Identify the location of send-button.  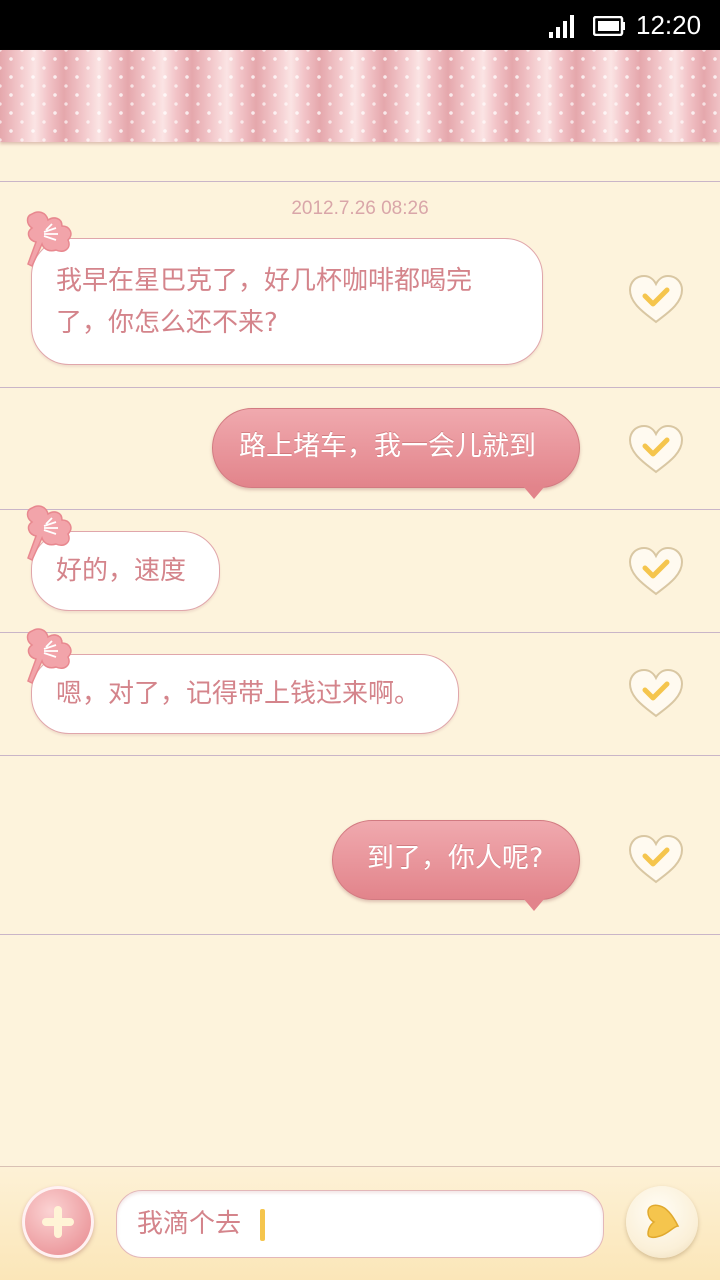
(662, 1222).